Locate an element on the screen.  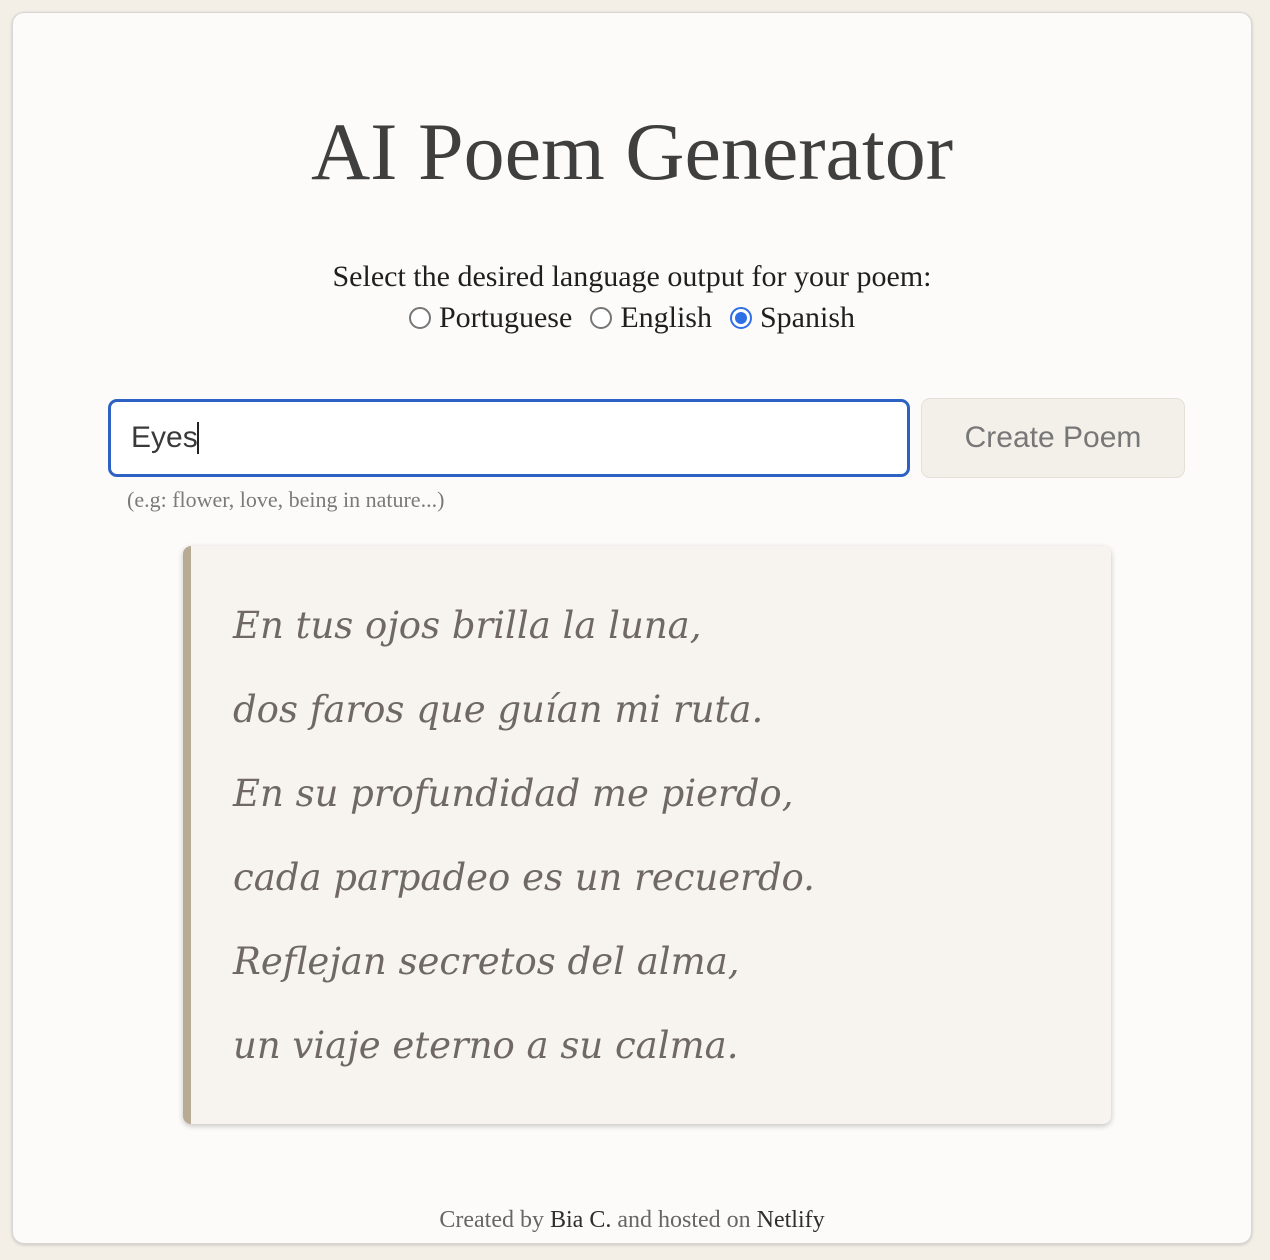
radio-button-portuguese is located at coordinates (419, 318).